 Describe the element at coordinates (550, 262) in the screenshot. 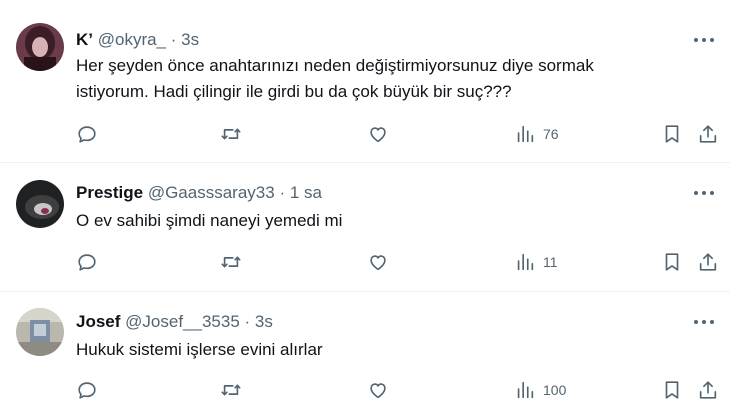

I see `views-count: 11` at that location.